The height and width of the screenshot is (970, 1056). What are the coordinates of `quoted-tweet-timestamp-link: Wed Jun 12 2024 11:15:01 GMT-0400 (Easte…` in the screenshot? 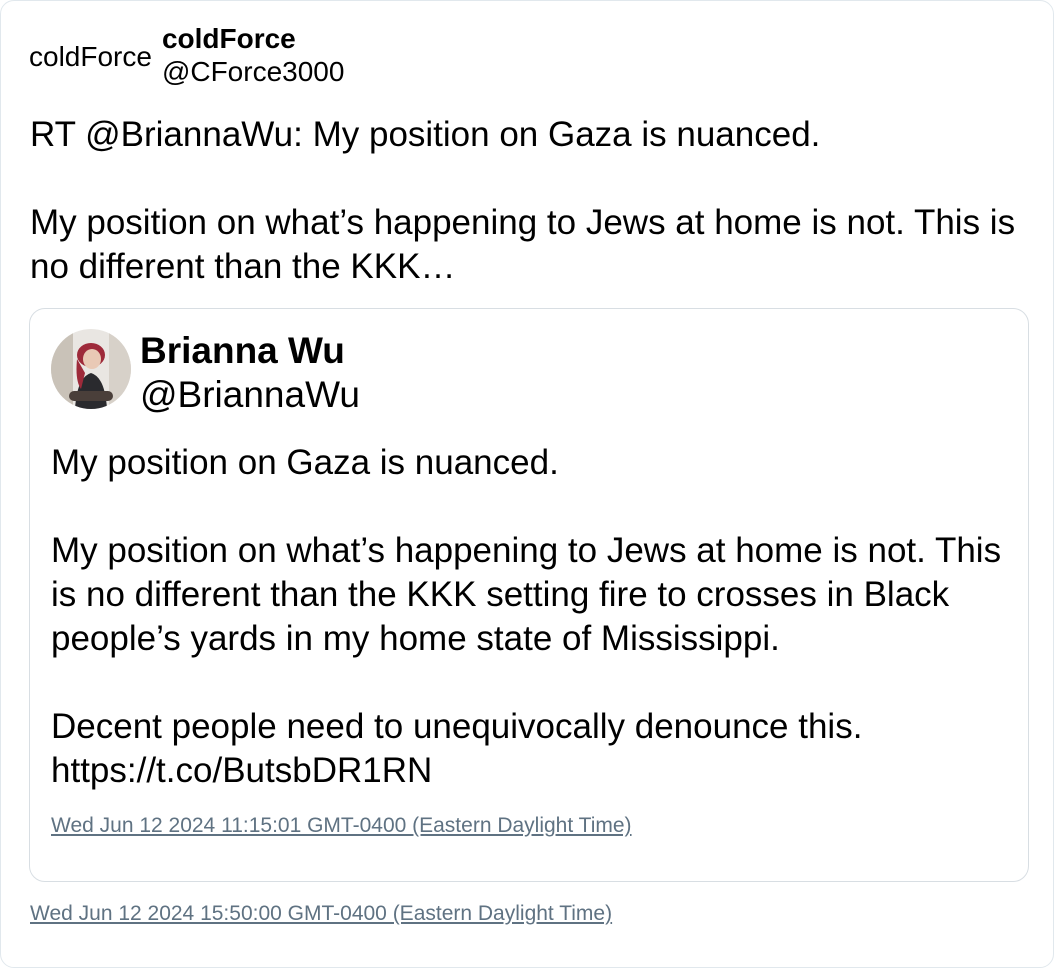 It's located at (341, 826).